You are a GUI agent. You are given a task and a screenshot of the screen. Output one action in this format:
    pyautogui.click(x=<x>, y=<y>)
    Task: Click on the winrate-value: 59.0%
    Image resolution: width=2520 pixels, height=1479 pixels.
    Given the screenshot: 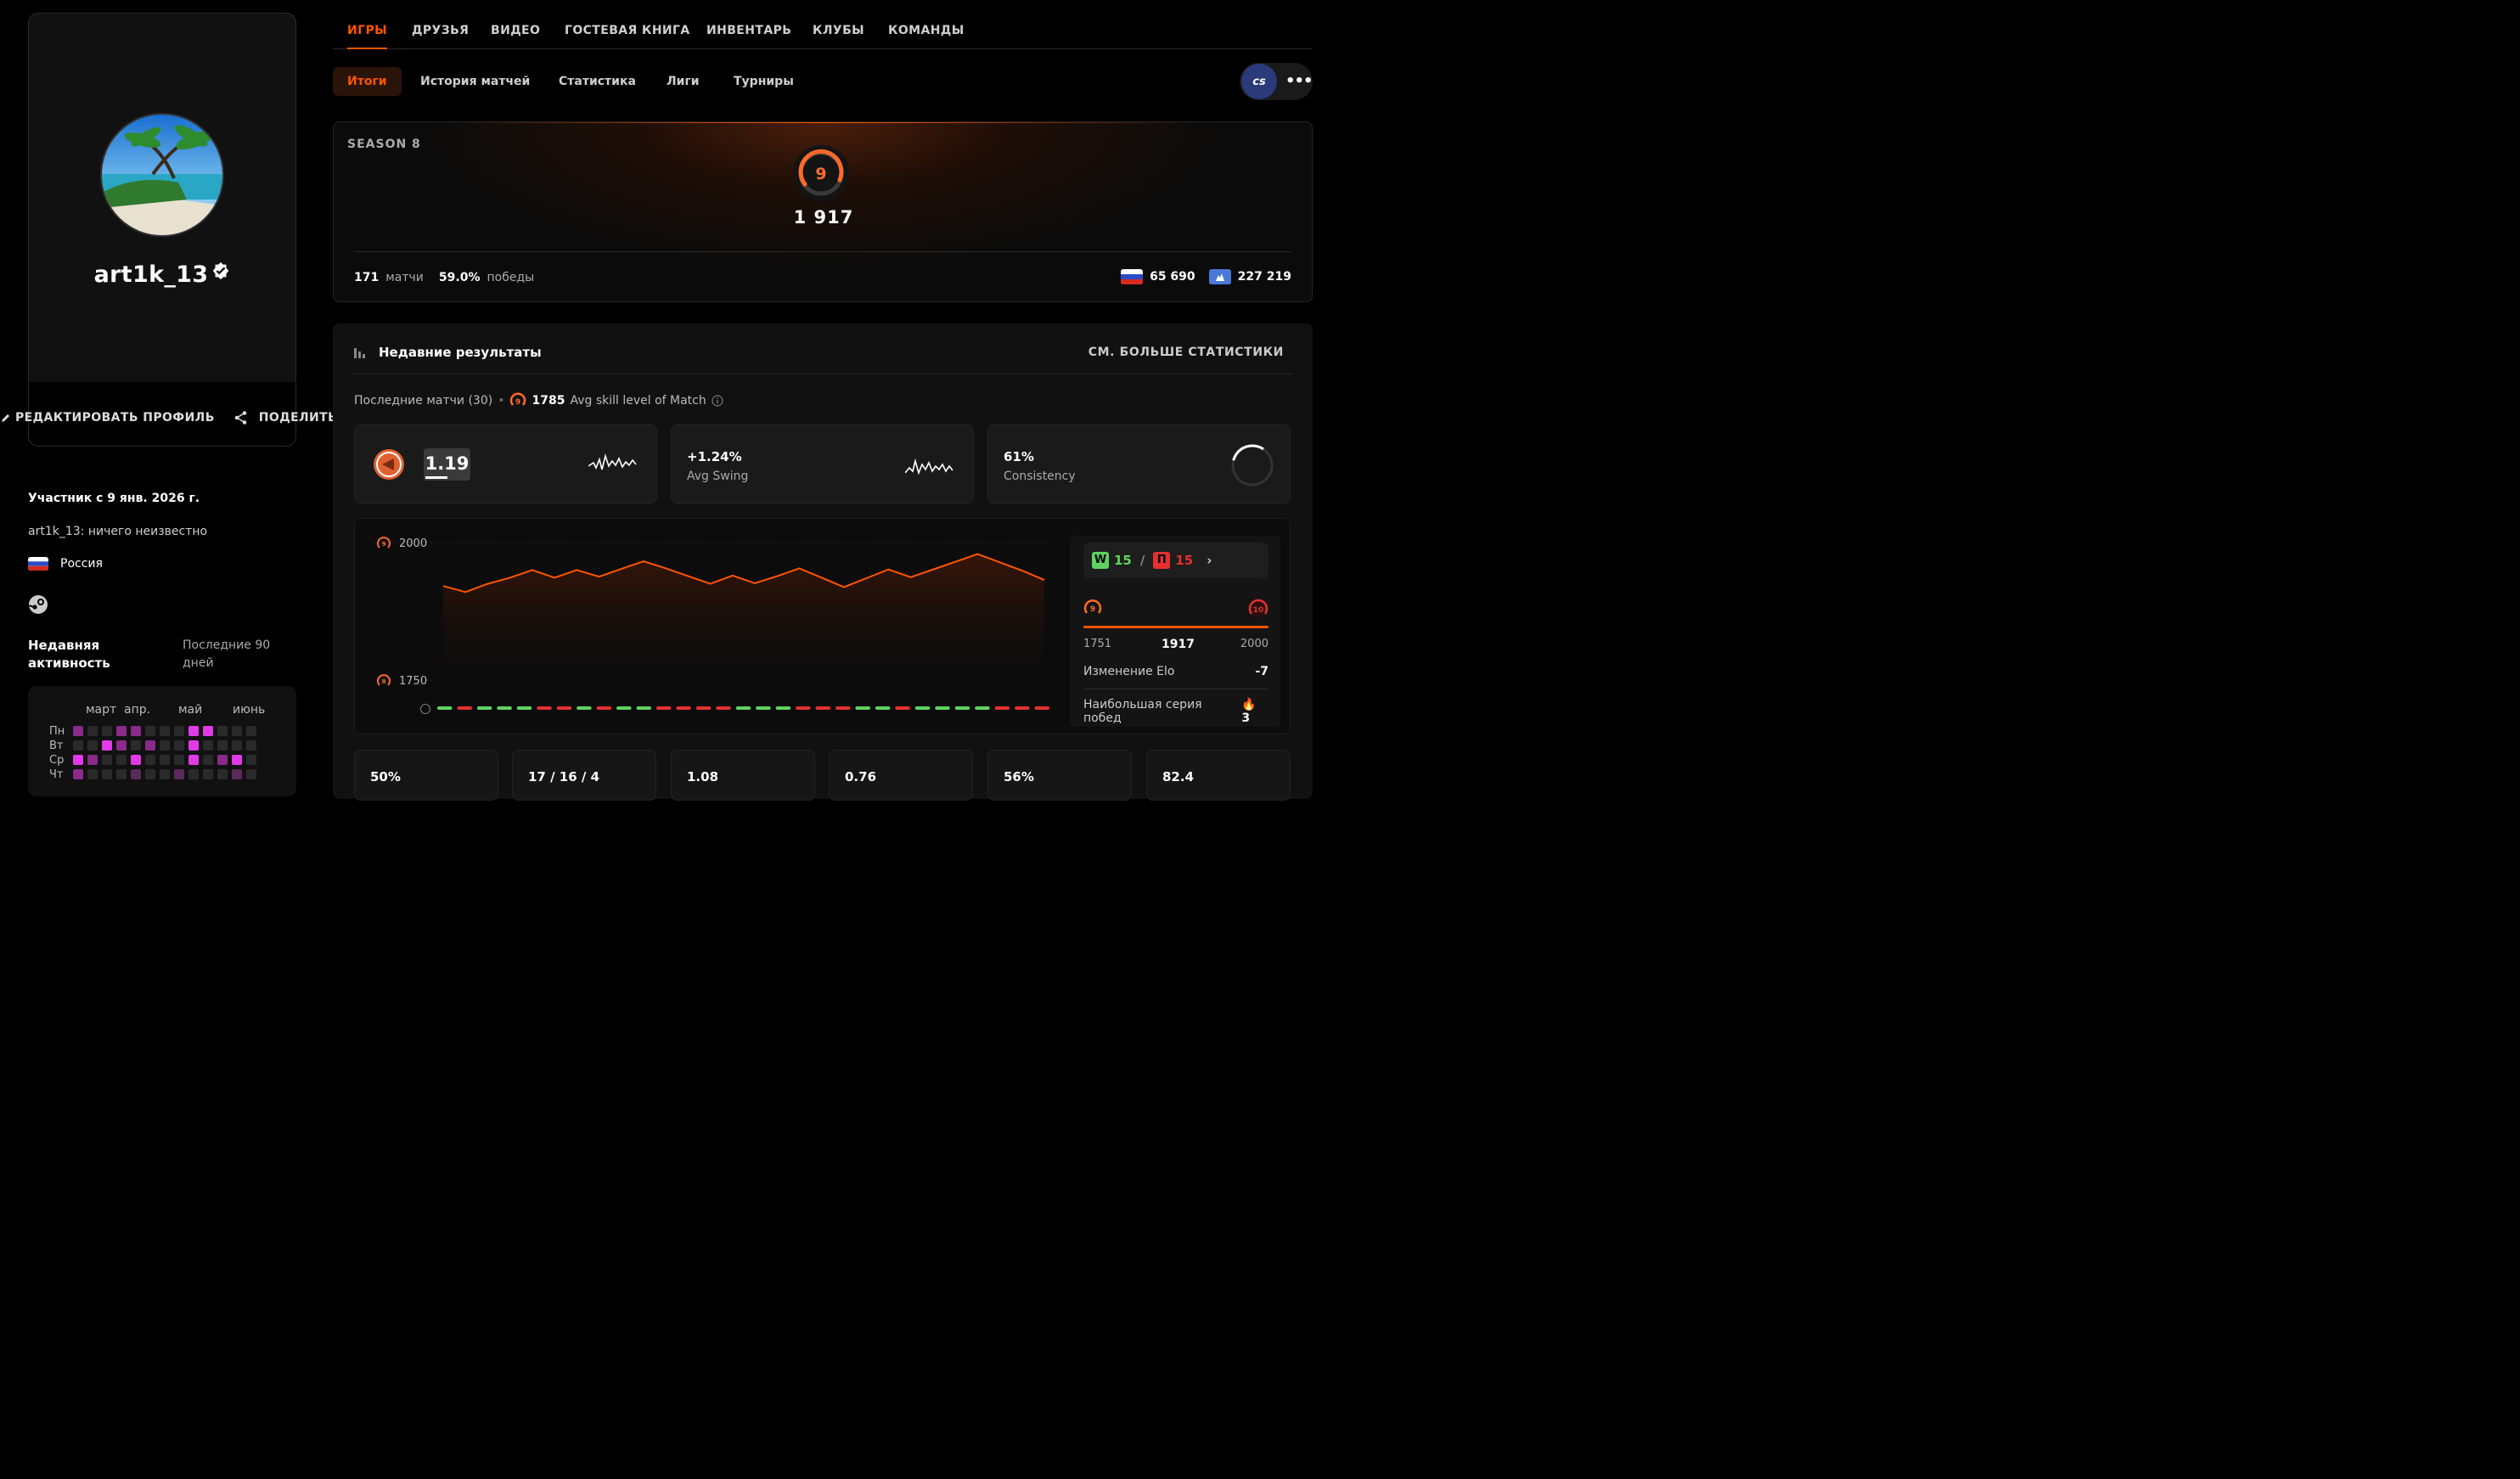 What is the action you would take?
    pyautogui.click(x=459, y=277)
    